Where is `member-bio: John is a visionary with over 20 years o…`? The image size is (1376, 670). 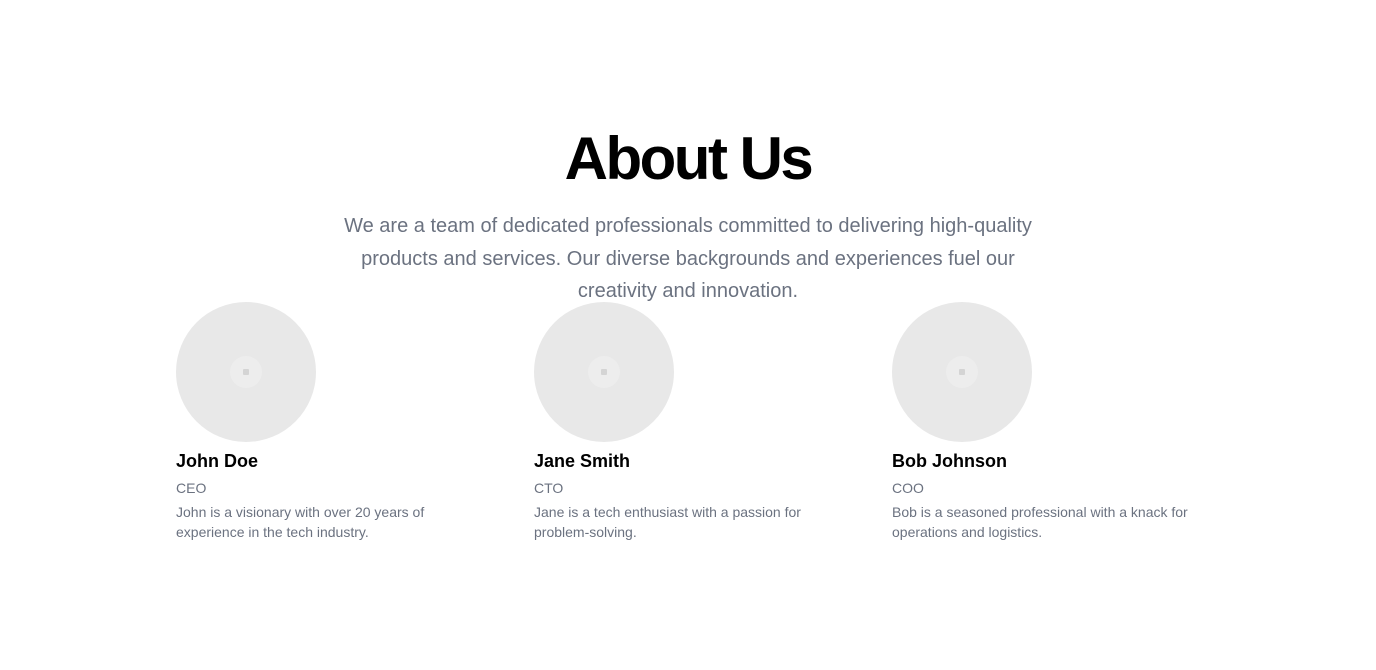 member-bio: John is a visionary with over 20 years o… is located at coordinates (300, 522).